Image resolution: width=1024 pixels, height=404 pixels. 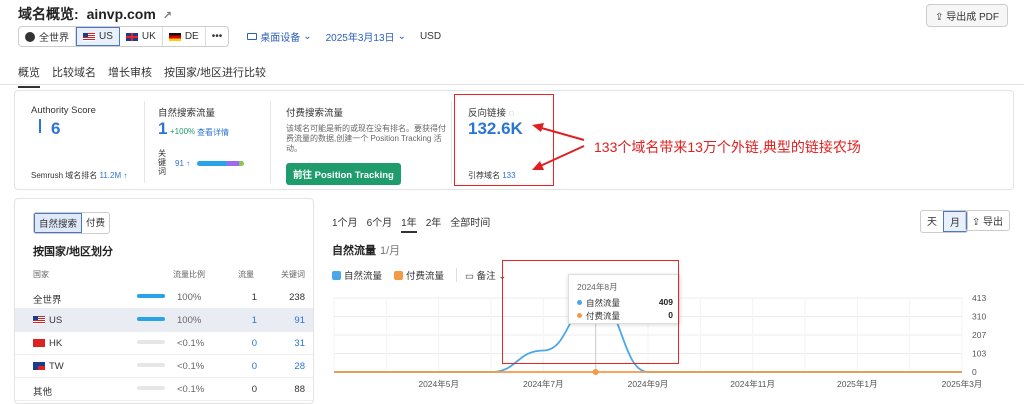 What do you see at coordinates (56, 366) in the screenshot?
I see `country-name: TW` at bounding box center [56, 366].